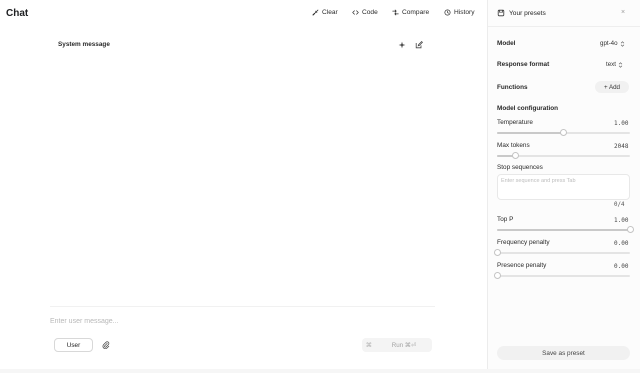  I want to click on frequency-penalty-label: Frequency penalty, so click(523, 242).